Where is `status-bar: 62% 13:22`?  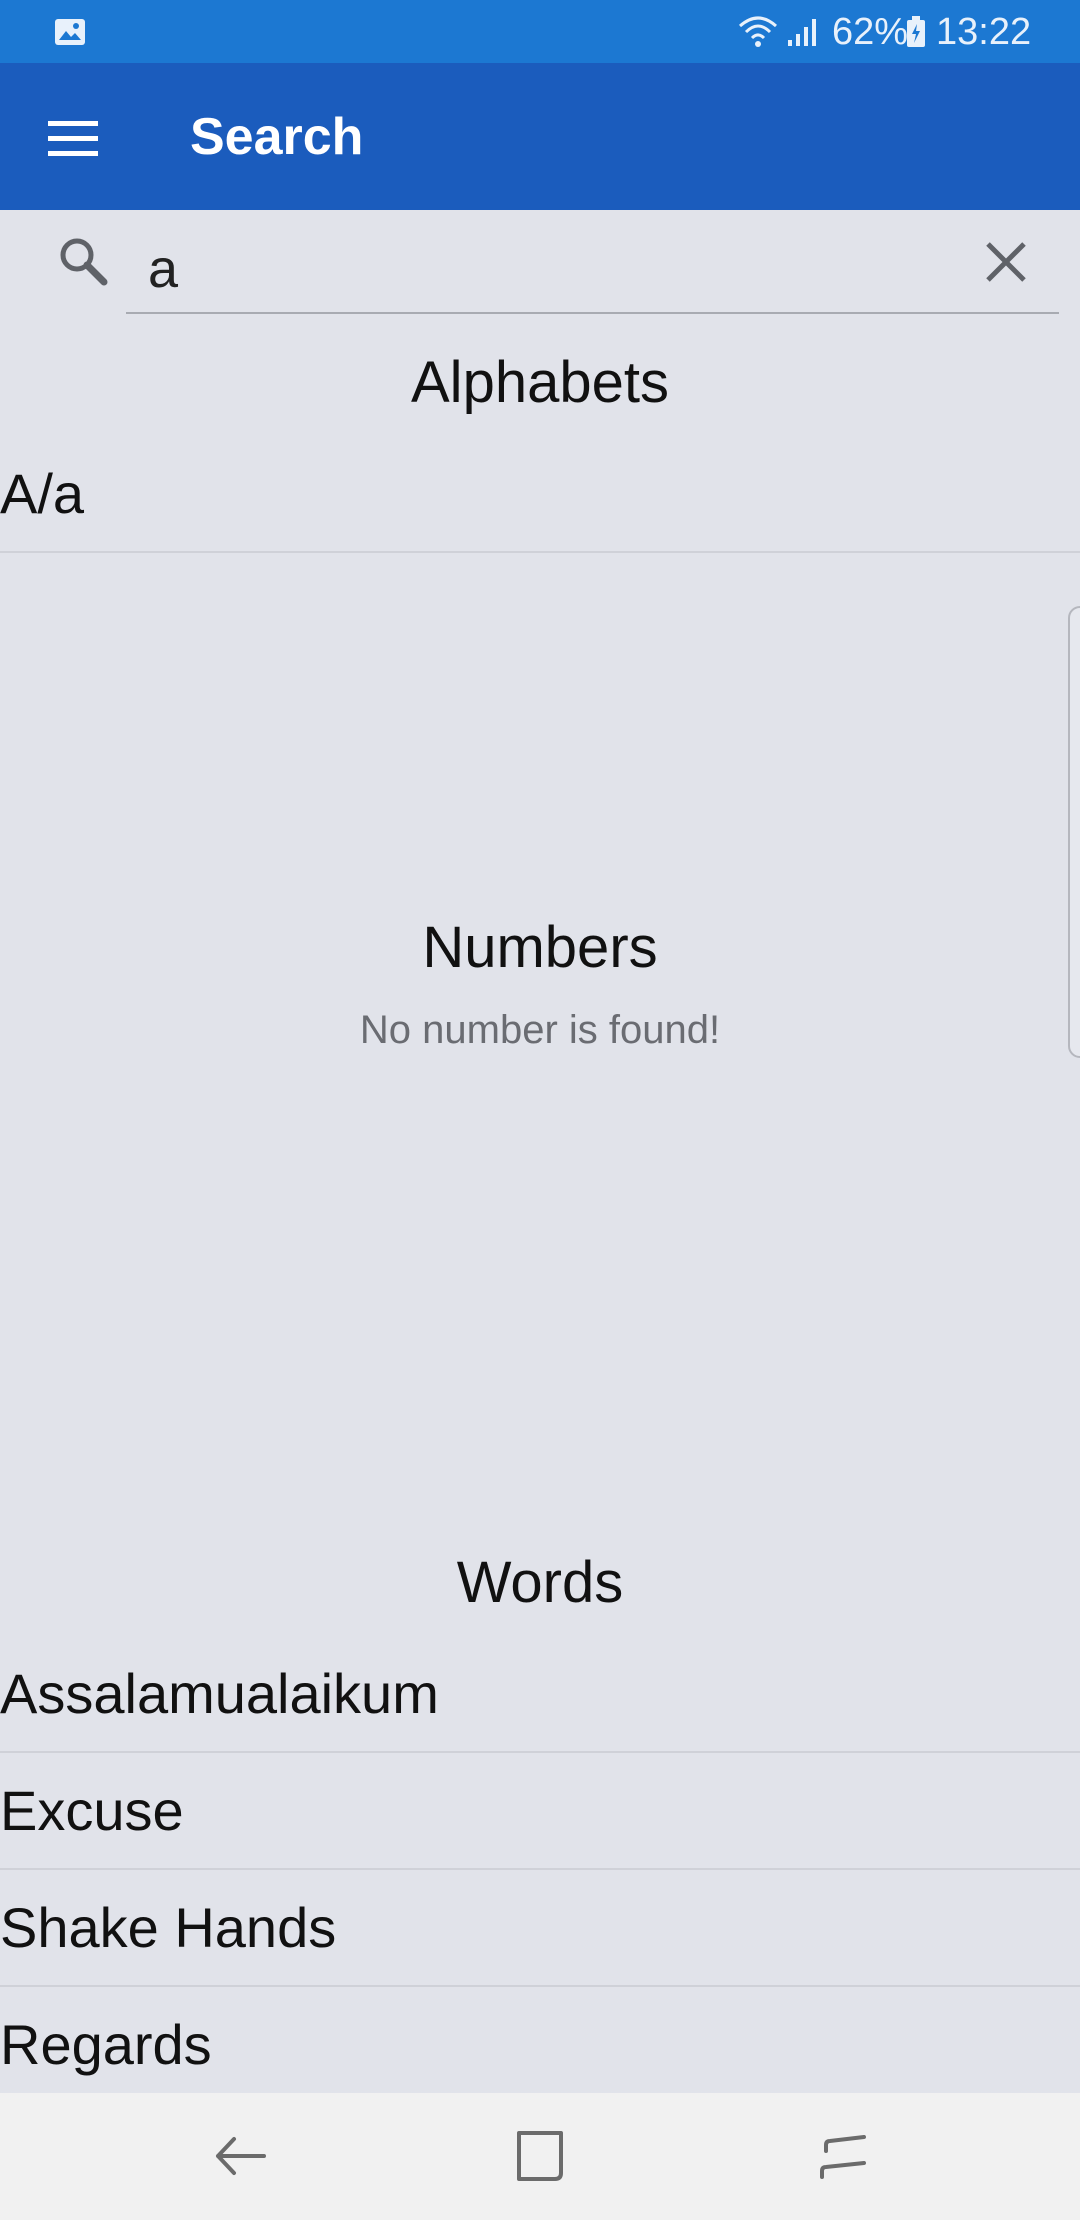
status-bar: 62% 13:22 is located at coordinates (540, 31).